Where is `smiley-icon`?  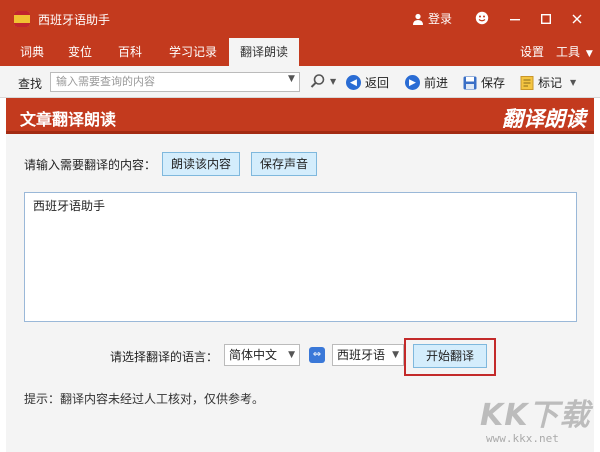 smiley-icon is located at coordinates (482, 18).